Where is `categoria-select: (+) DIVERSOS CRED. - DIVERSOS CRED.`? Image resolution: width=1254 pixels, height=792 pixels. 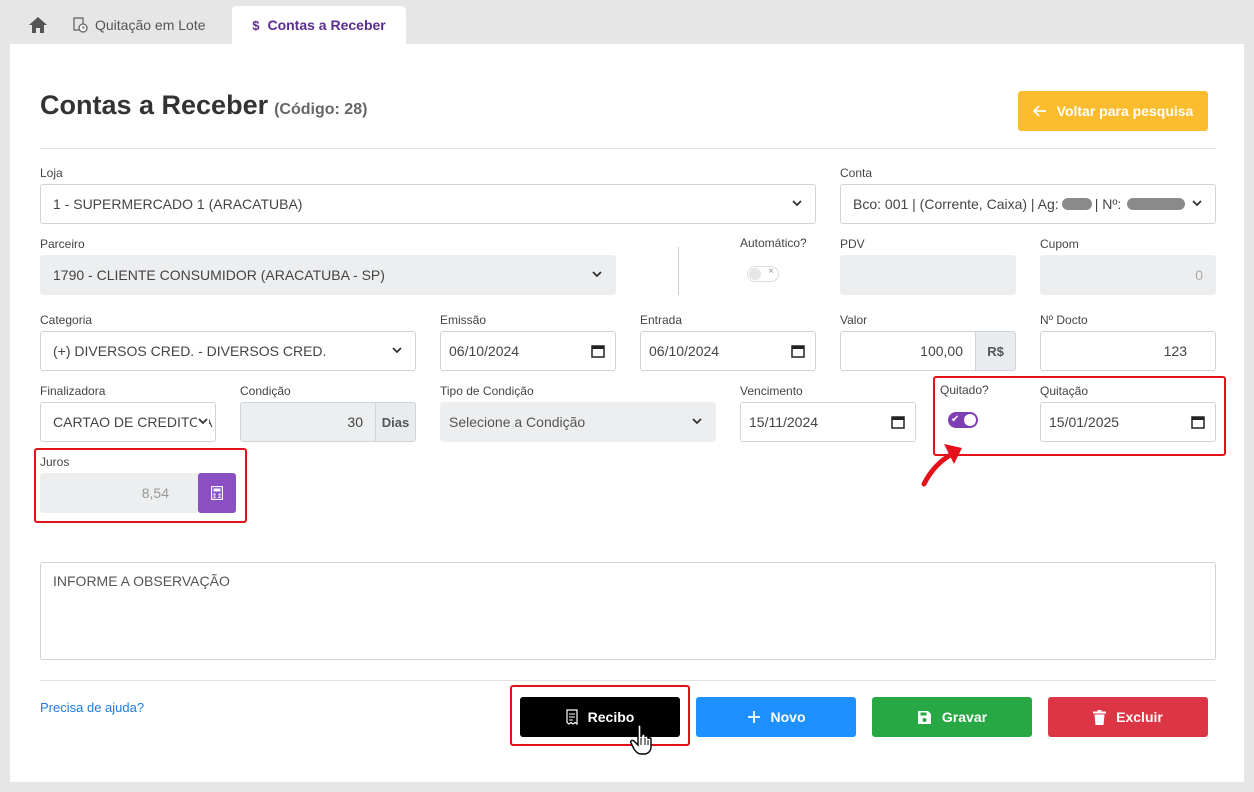
categoria-select: (+) DIVERSOS CRED. - DIVERSOS CRED. is located at coordinates (228, 351).